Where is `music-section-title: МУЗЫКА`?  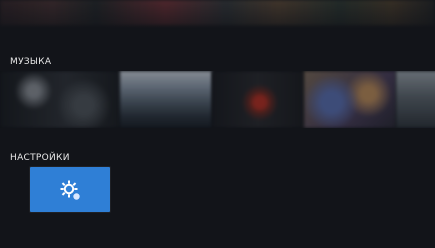 music-section-title: МУЗЫКА is located at coordinates (31, 62).